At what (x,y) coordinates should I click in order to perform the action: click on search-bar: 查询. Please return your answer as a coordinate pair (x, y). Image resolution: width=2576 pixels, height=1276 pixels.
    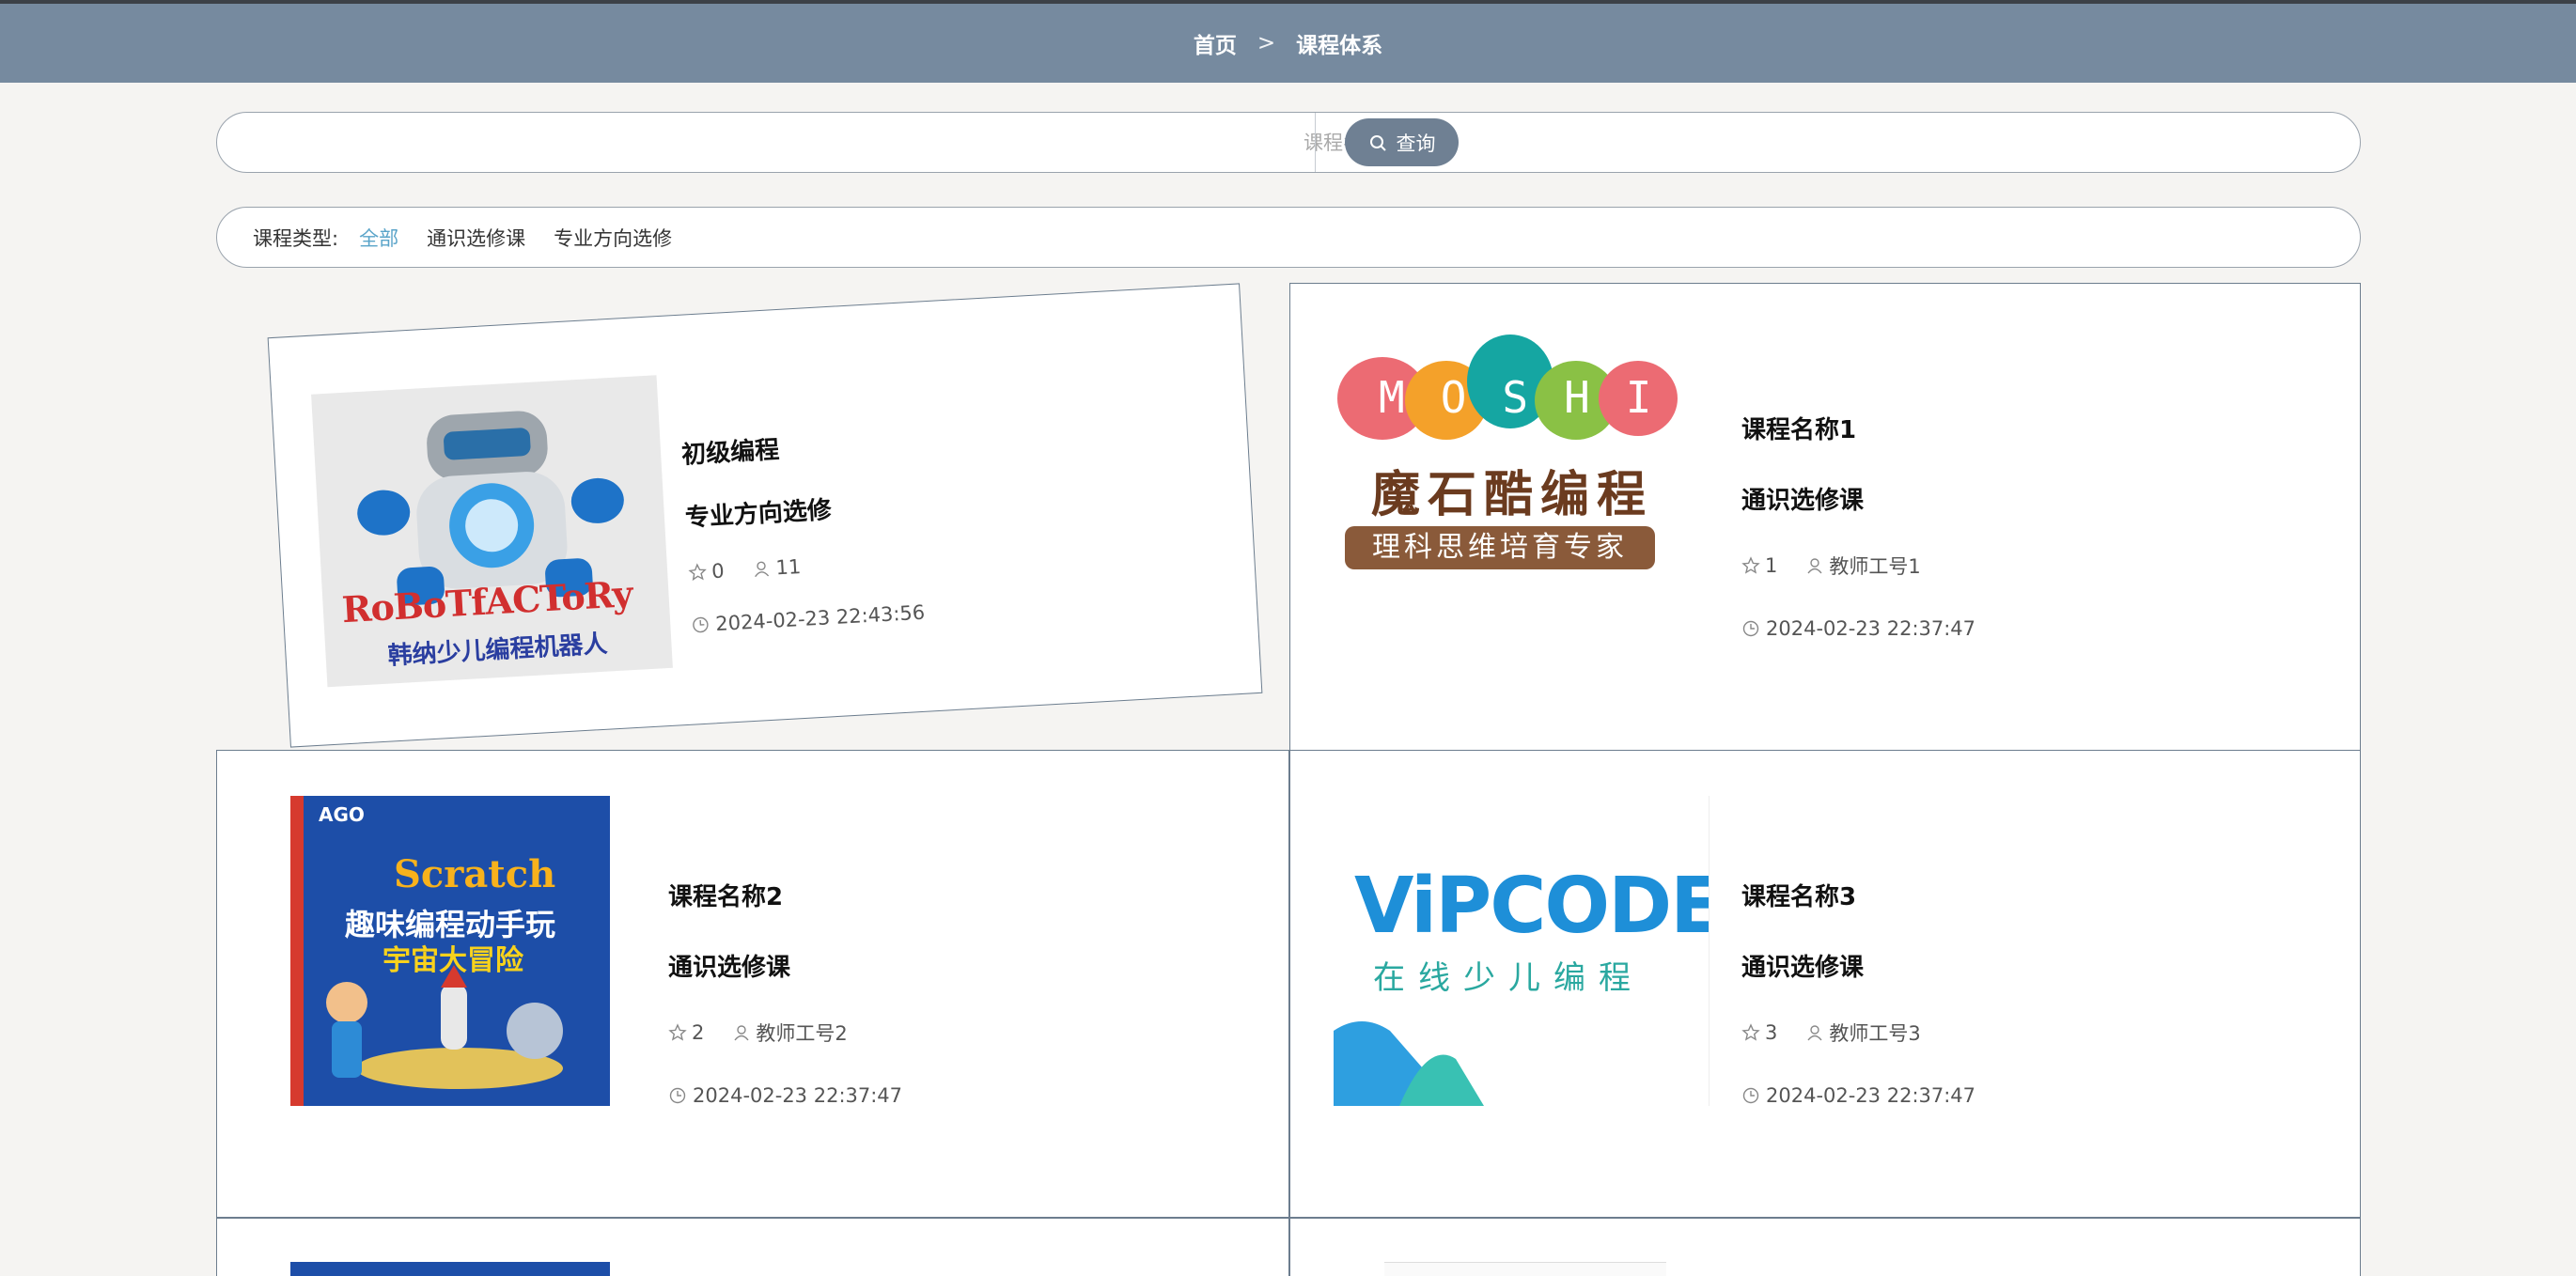
    Looking at the image, I should click on (1288, 142).